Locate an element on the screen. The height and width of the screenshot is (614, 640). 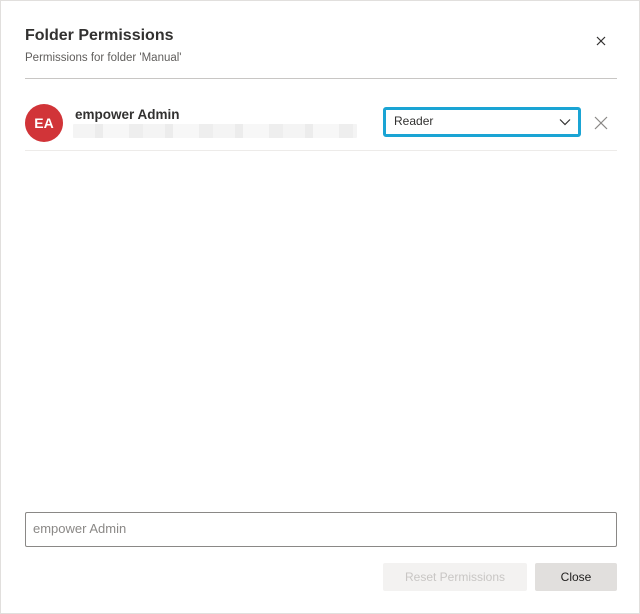
user-name: empower Admin is located at coordinates (127, 114).